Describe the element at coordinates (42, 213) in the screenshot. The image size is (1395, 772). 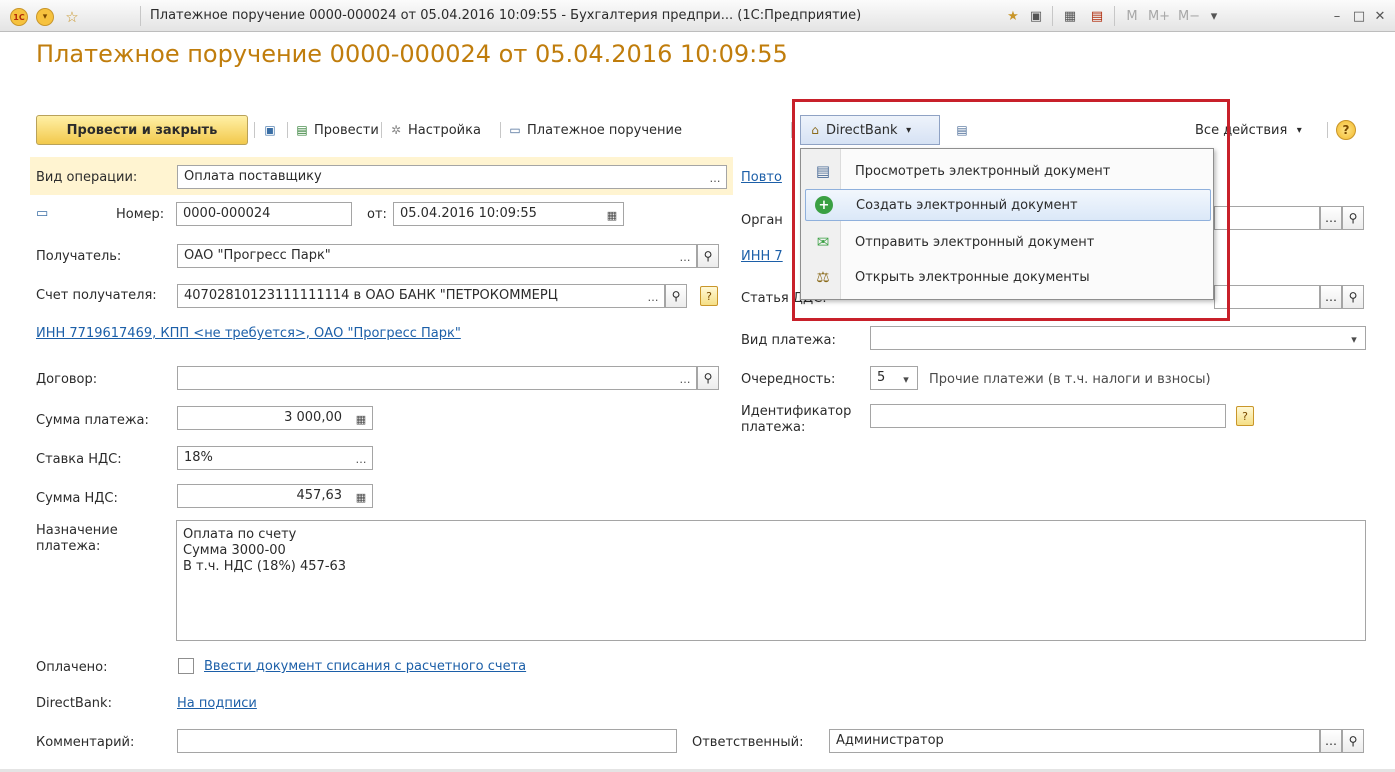
I see `posted-status-icon: ▭` at that location.